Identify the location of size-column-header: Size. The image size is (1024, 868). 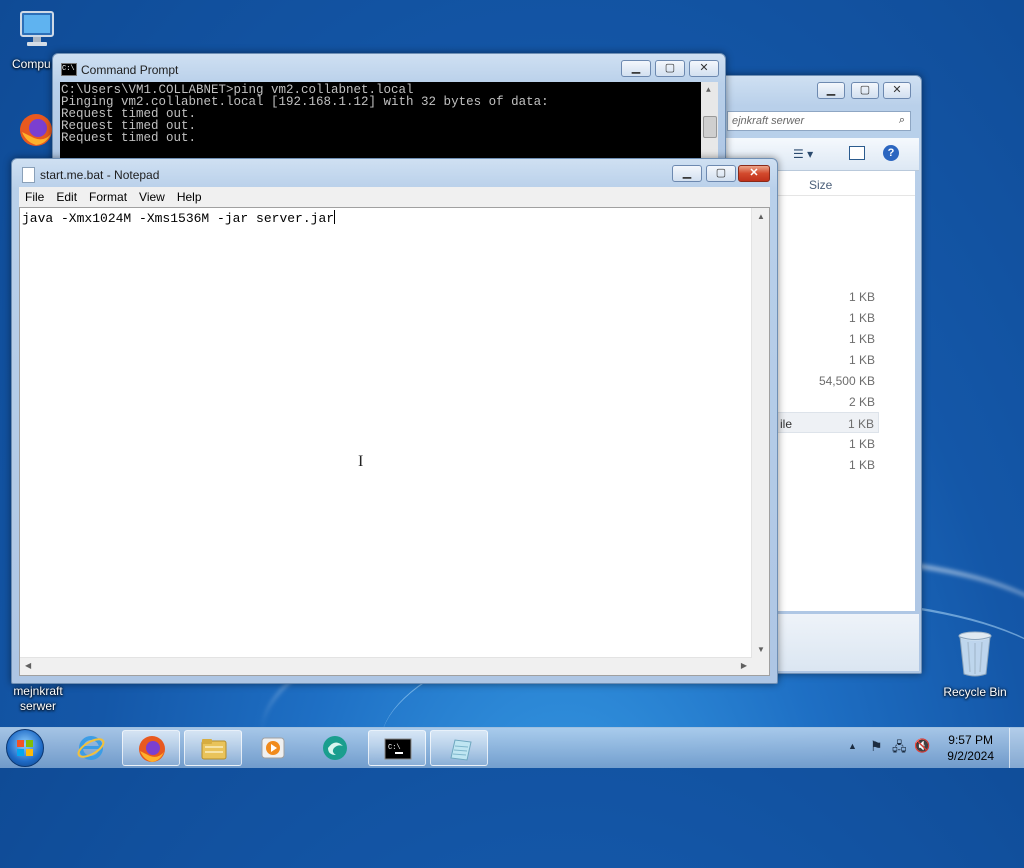
(820, 185).